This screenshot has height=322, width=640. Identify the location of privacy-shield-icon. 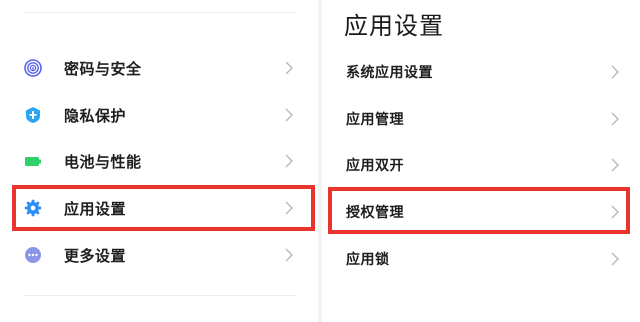
(33, 115).